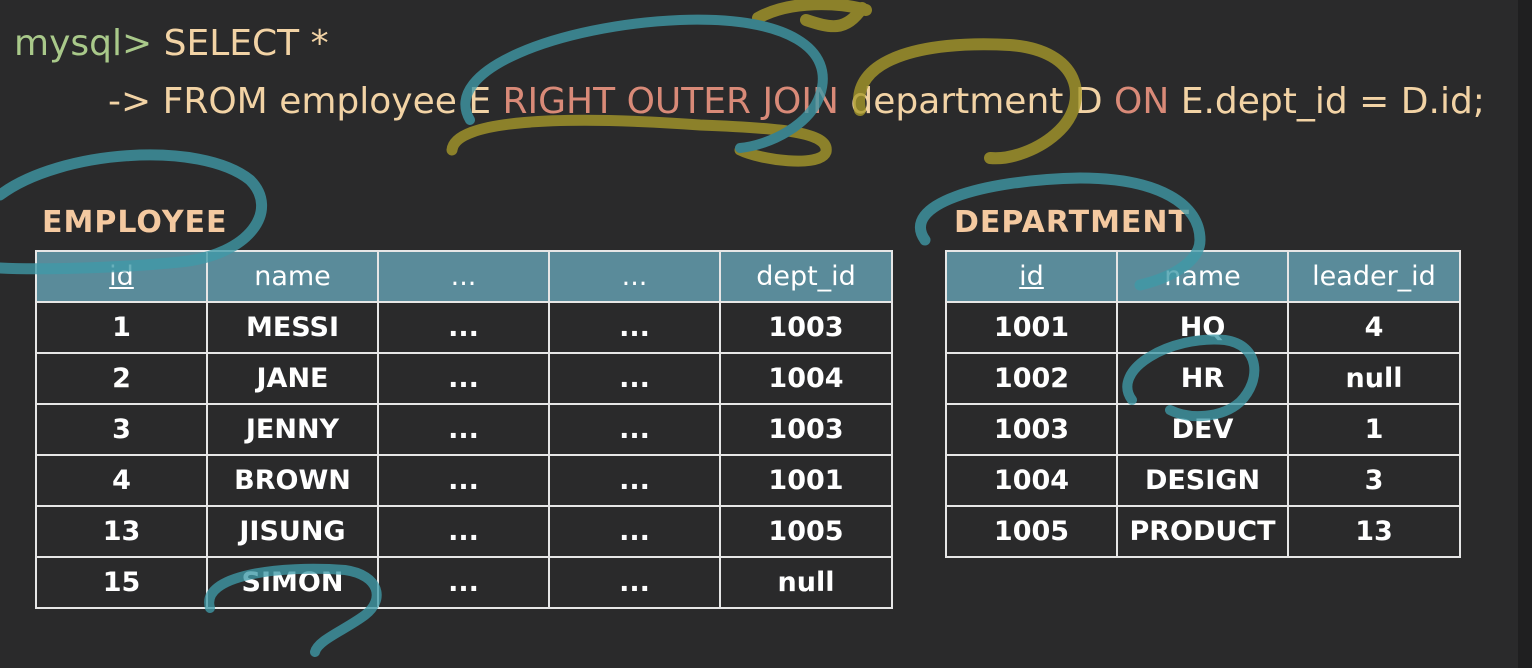 The image size is (1532, 668). I want to click on table-cell: HQ, so click(1202, 327).